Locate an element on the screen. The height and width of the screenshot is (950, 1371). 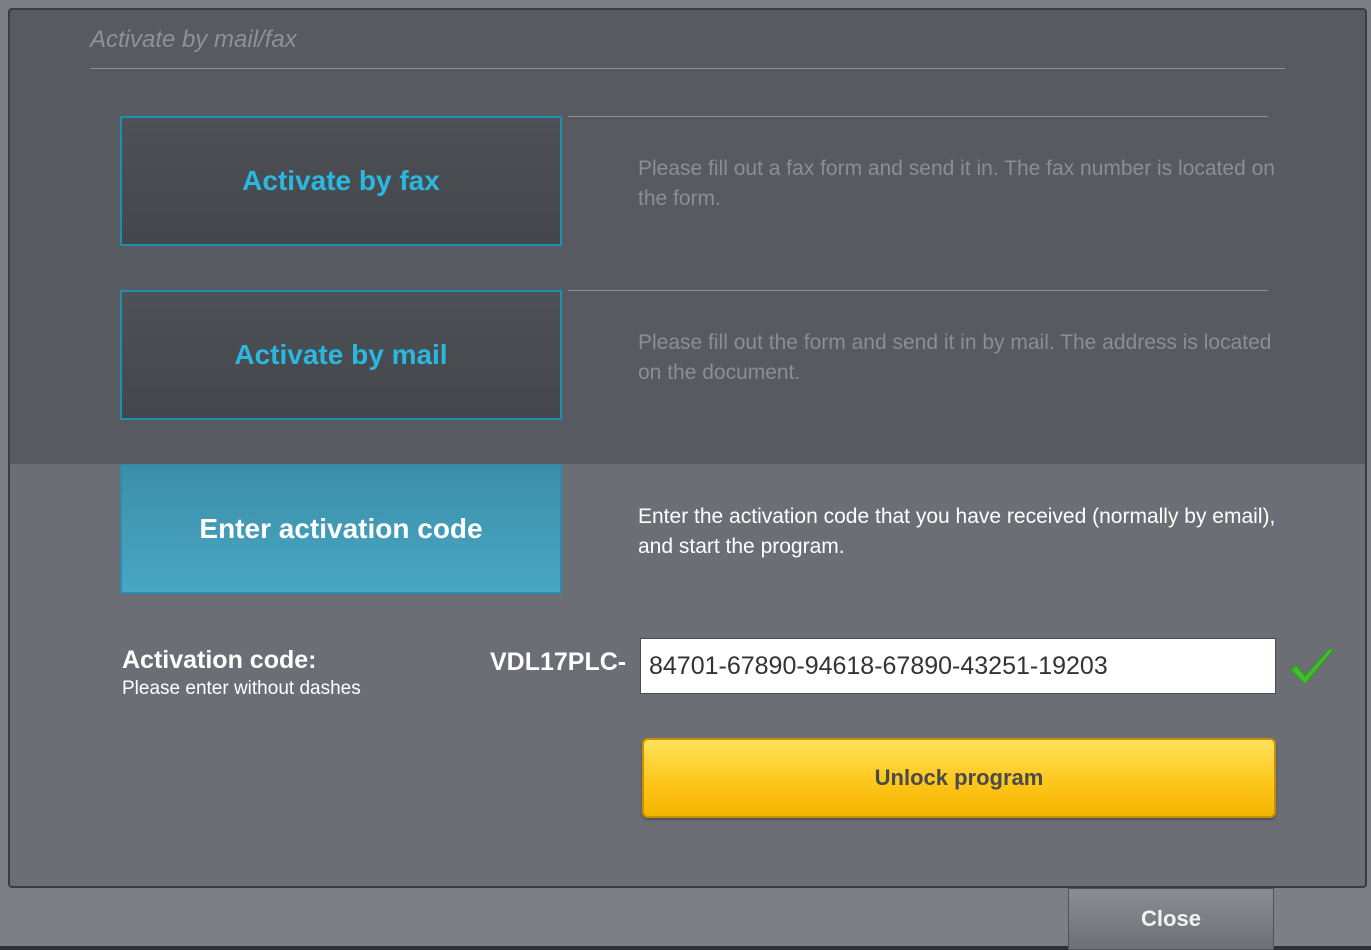
activation-code-prefix: VDL17PLC- is located at coordinates (558, 662).